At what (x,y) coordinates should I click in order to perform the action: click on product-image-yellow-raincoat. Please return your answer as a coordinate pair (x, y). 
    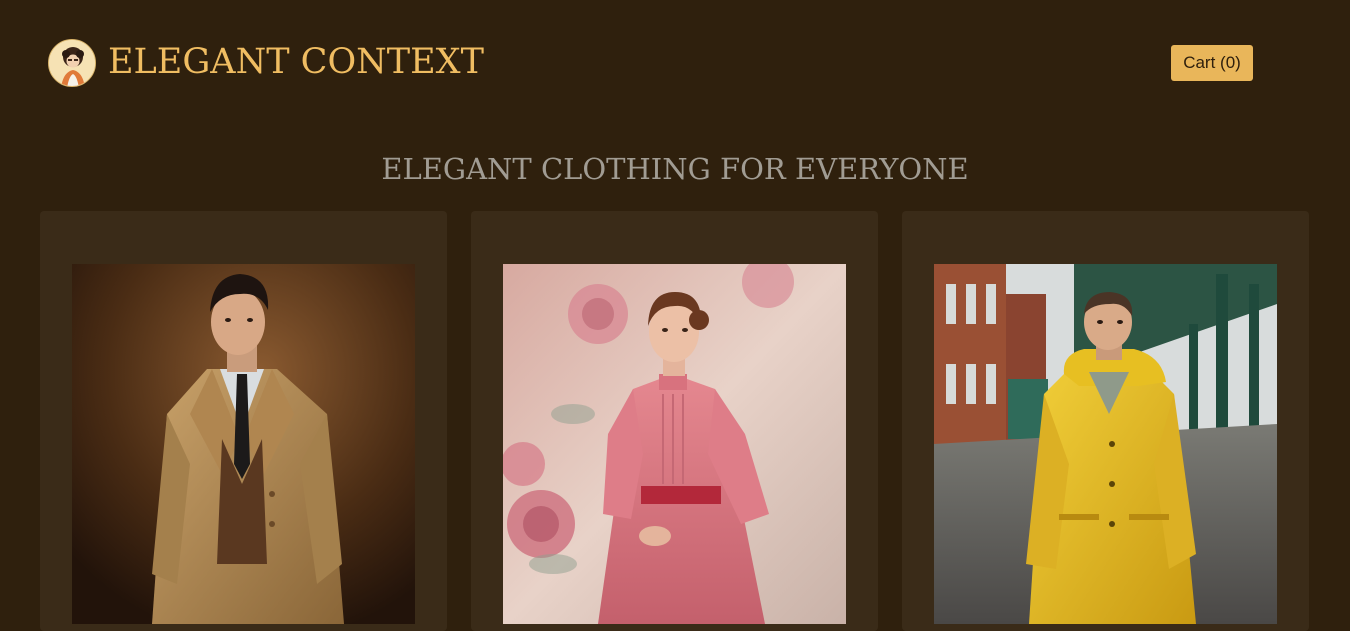
    Looking at the image, I should click on (1105, 444).